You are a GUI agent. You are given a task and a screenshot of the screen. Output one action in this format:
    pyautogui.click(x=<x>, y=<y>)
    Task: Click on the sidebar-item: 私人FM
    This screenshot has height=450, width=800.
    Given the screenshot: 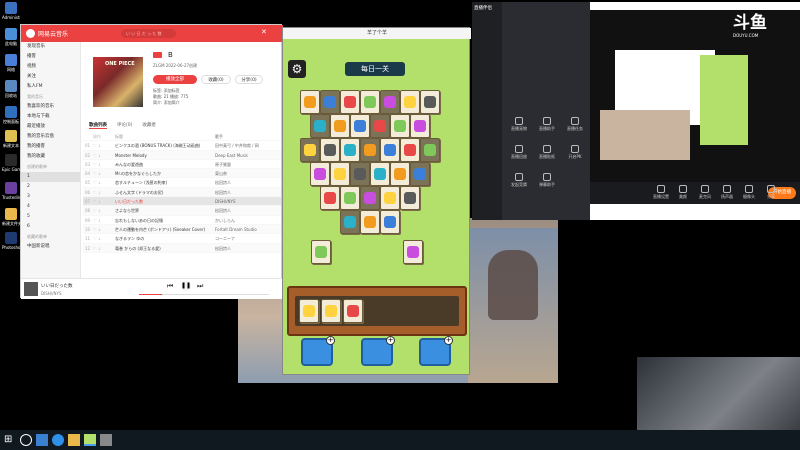 What is the action you would take?
    pyautogui.click(x=50, y=87)
    